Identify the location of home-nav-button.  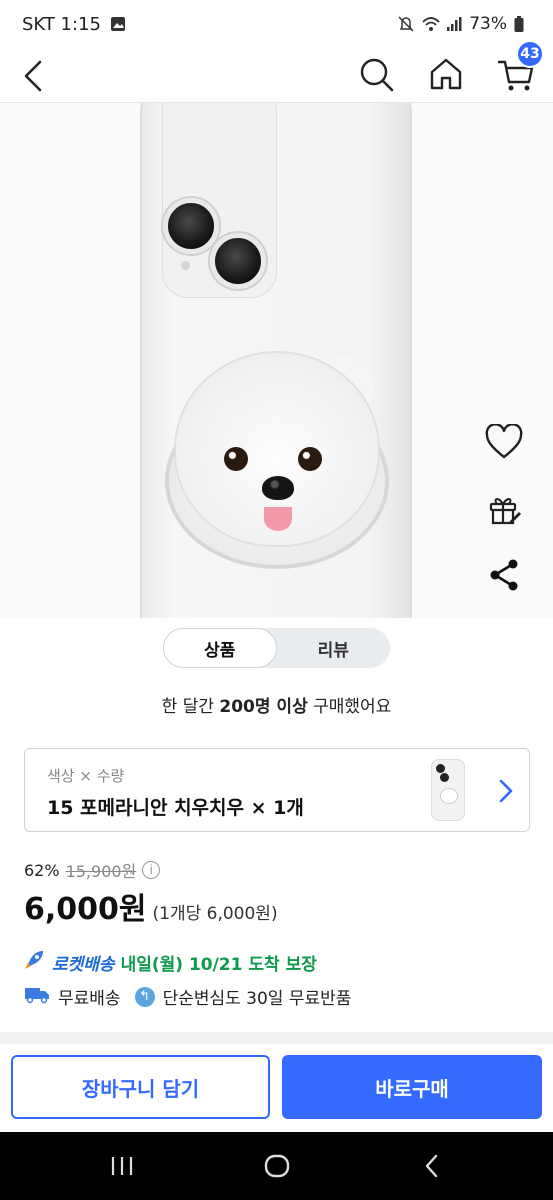
(277, 1166).